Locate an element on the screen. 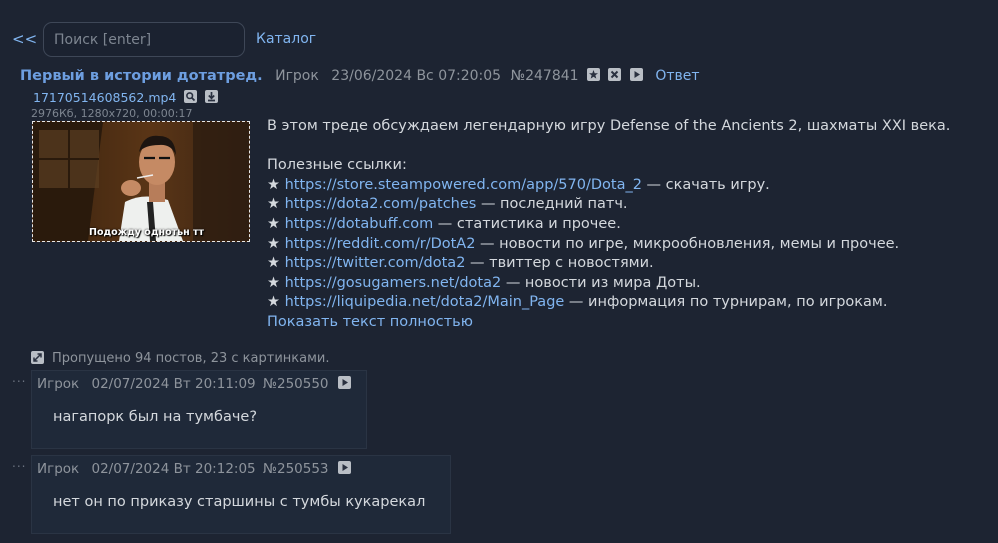 The width and height of the screenshot is (998, 543). link-description: — информация по турнирам, по игрокам. is located at coordinates (726, 302).